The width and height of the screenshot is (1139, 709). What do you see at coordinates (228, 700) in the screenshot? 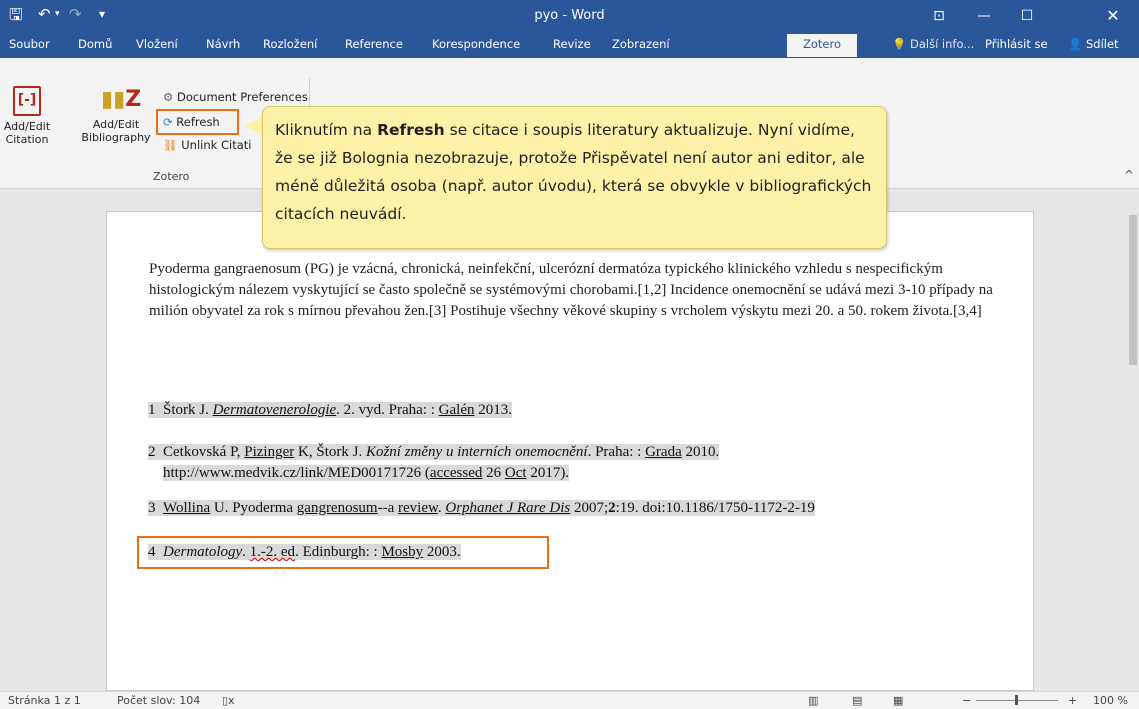
I see `proofing-icon: ▯x` at bounding box center [228, 700].